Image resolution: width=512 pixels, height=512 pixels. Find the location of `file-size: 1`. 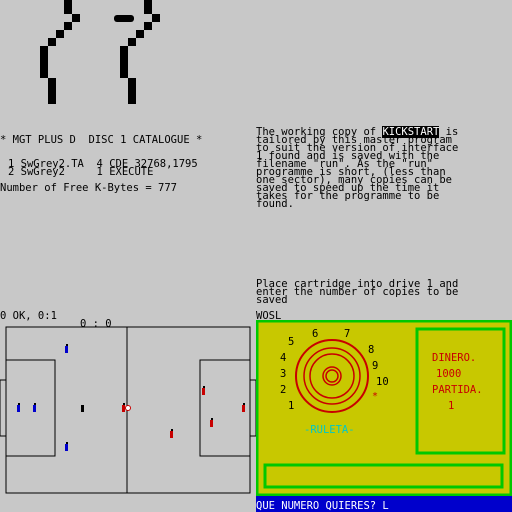

file-size: 1 is located at coordinates (99, 172).